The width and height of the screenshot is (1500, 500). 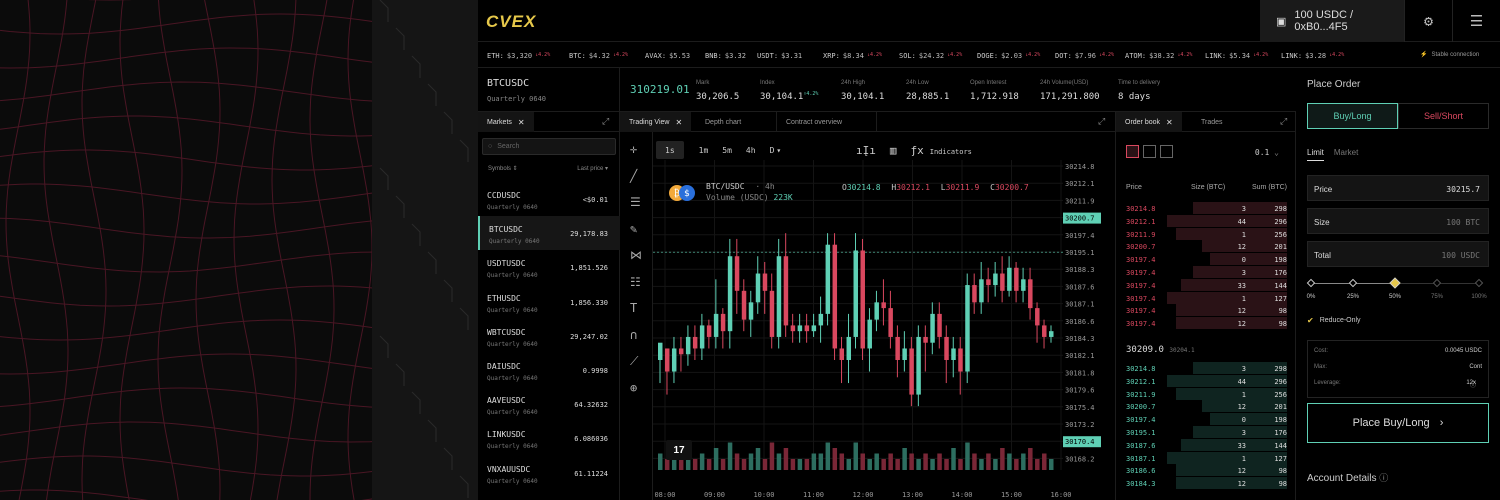 I want to click on info-icon: ⓘ, so click(x=1473, y=384).